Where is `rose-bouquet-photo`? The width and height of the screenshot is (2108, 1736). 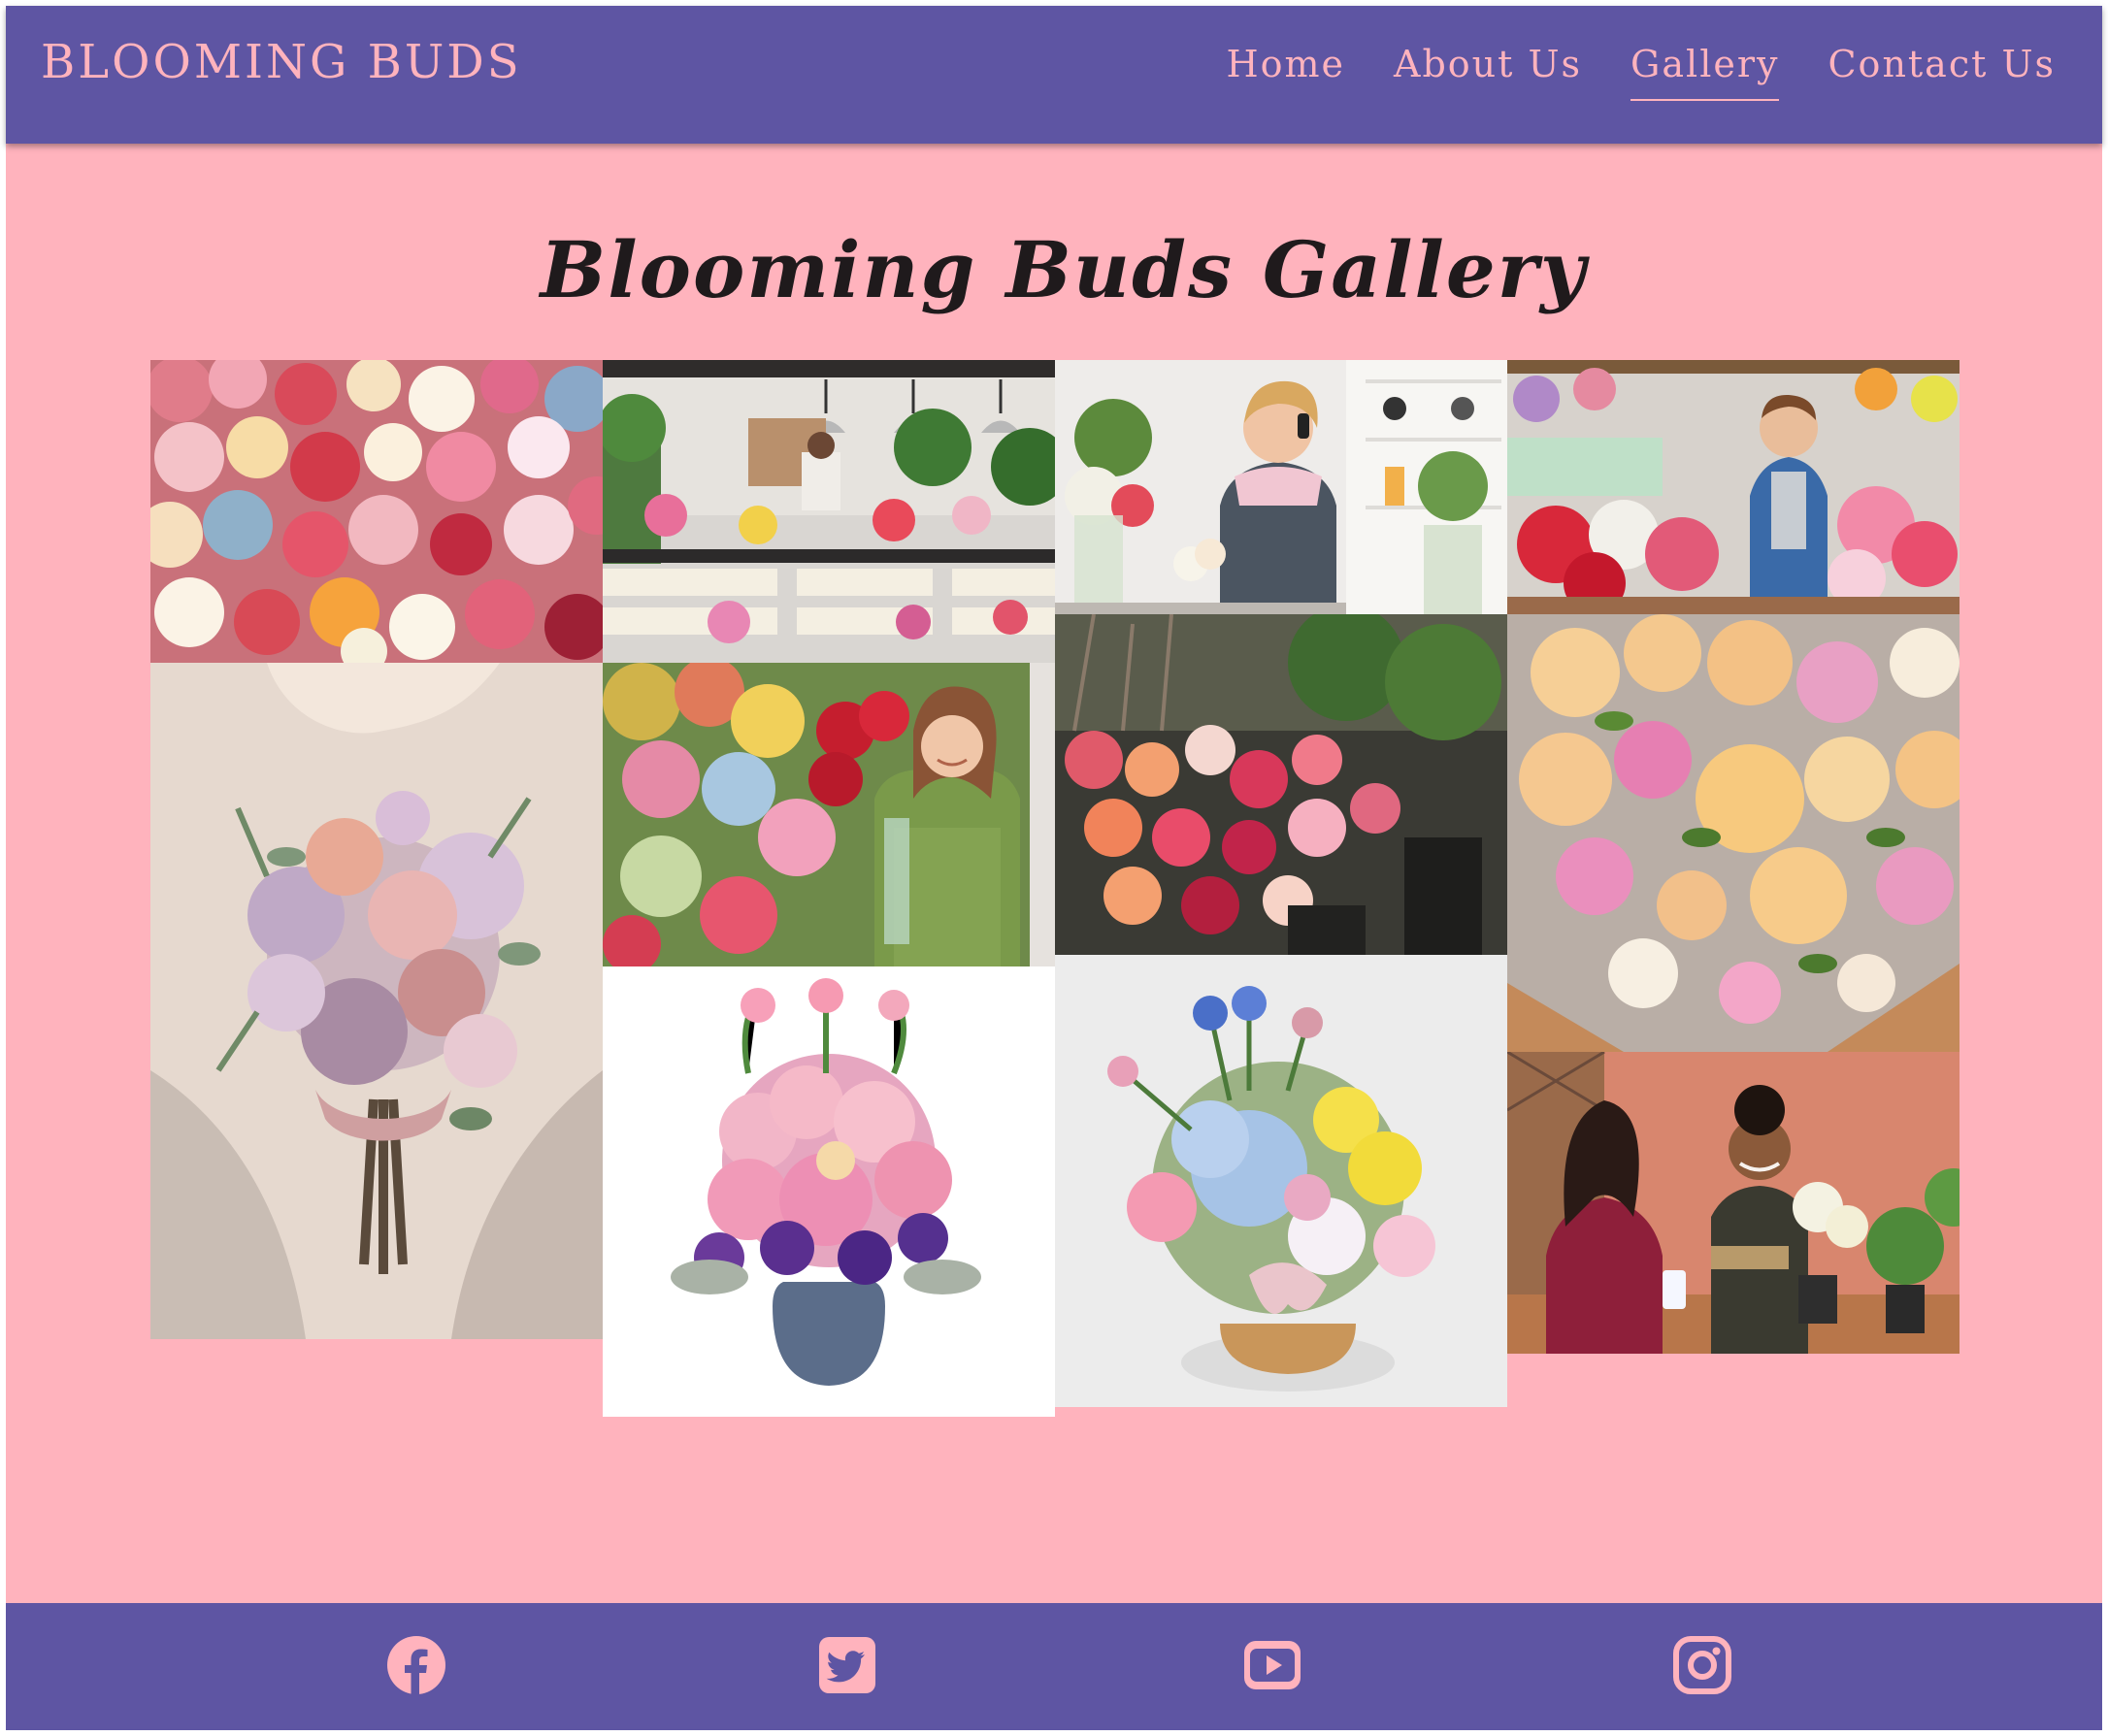
rose-bouquet-photo is located at coordinates (1733, 833).